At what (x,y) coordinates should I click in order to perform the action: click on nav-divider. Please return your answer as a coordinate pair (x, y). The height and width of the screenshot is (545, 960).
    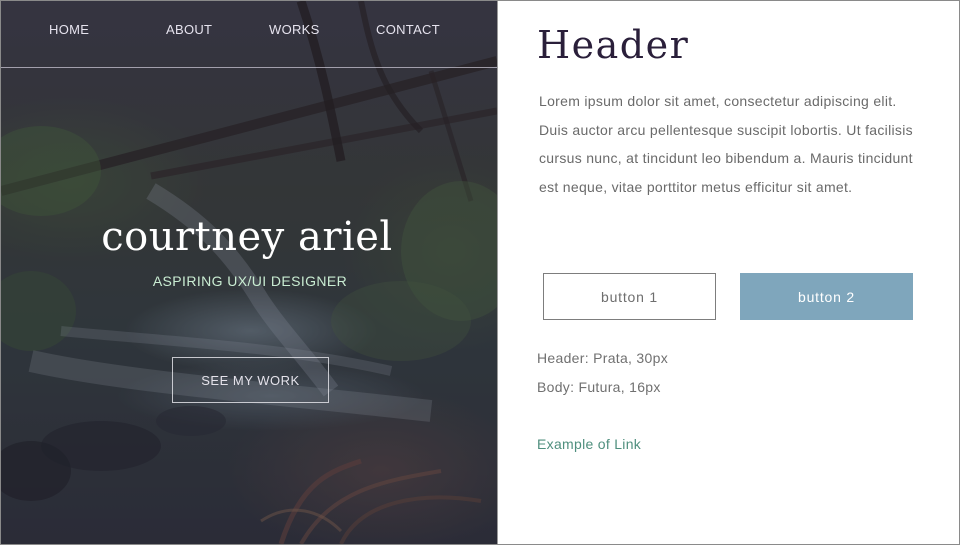
    Looking at the image, I should click on (249, 67).